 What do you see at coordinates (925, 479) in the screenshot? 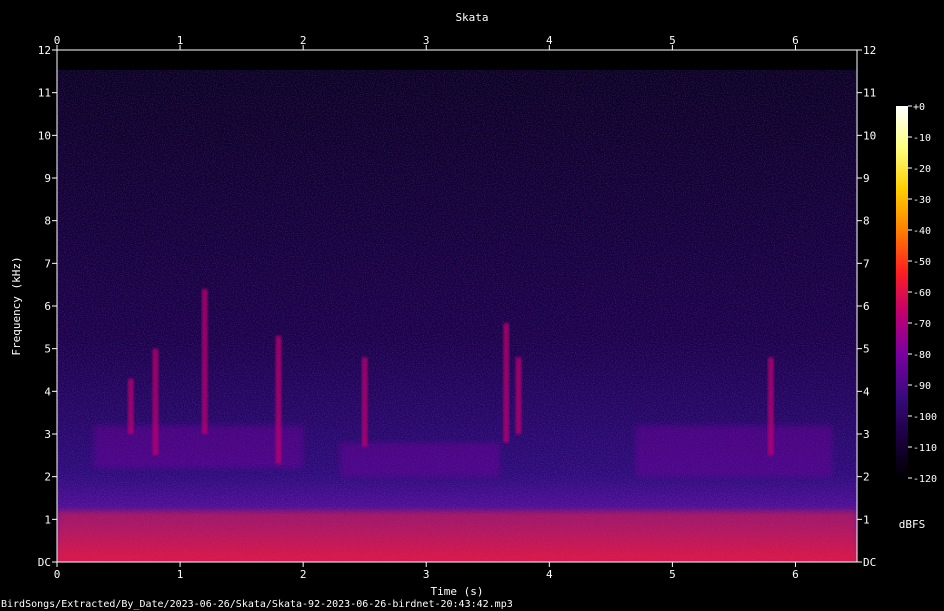
I see `colorbar-tick-label: -120` at bounding box center [925, 479].